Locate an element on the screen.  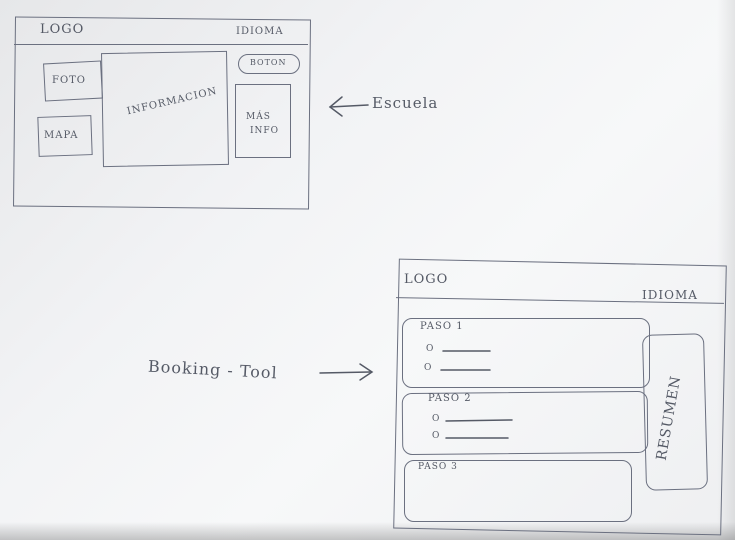
booking-paso1-option1: O is located at coordinates (430, 349).